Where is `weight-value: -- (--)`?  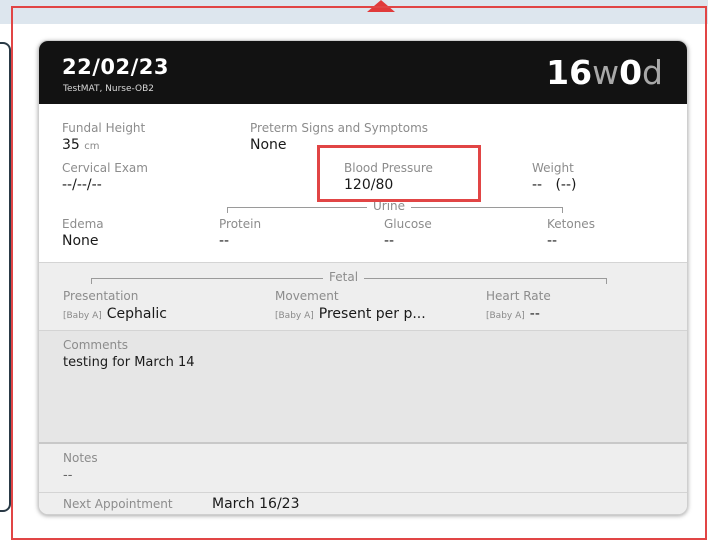
weight-value: -- (--) is located at coordinates (554, 185).